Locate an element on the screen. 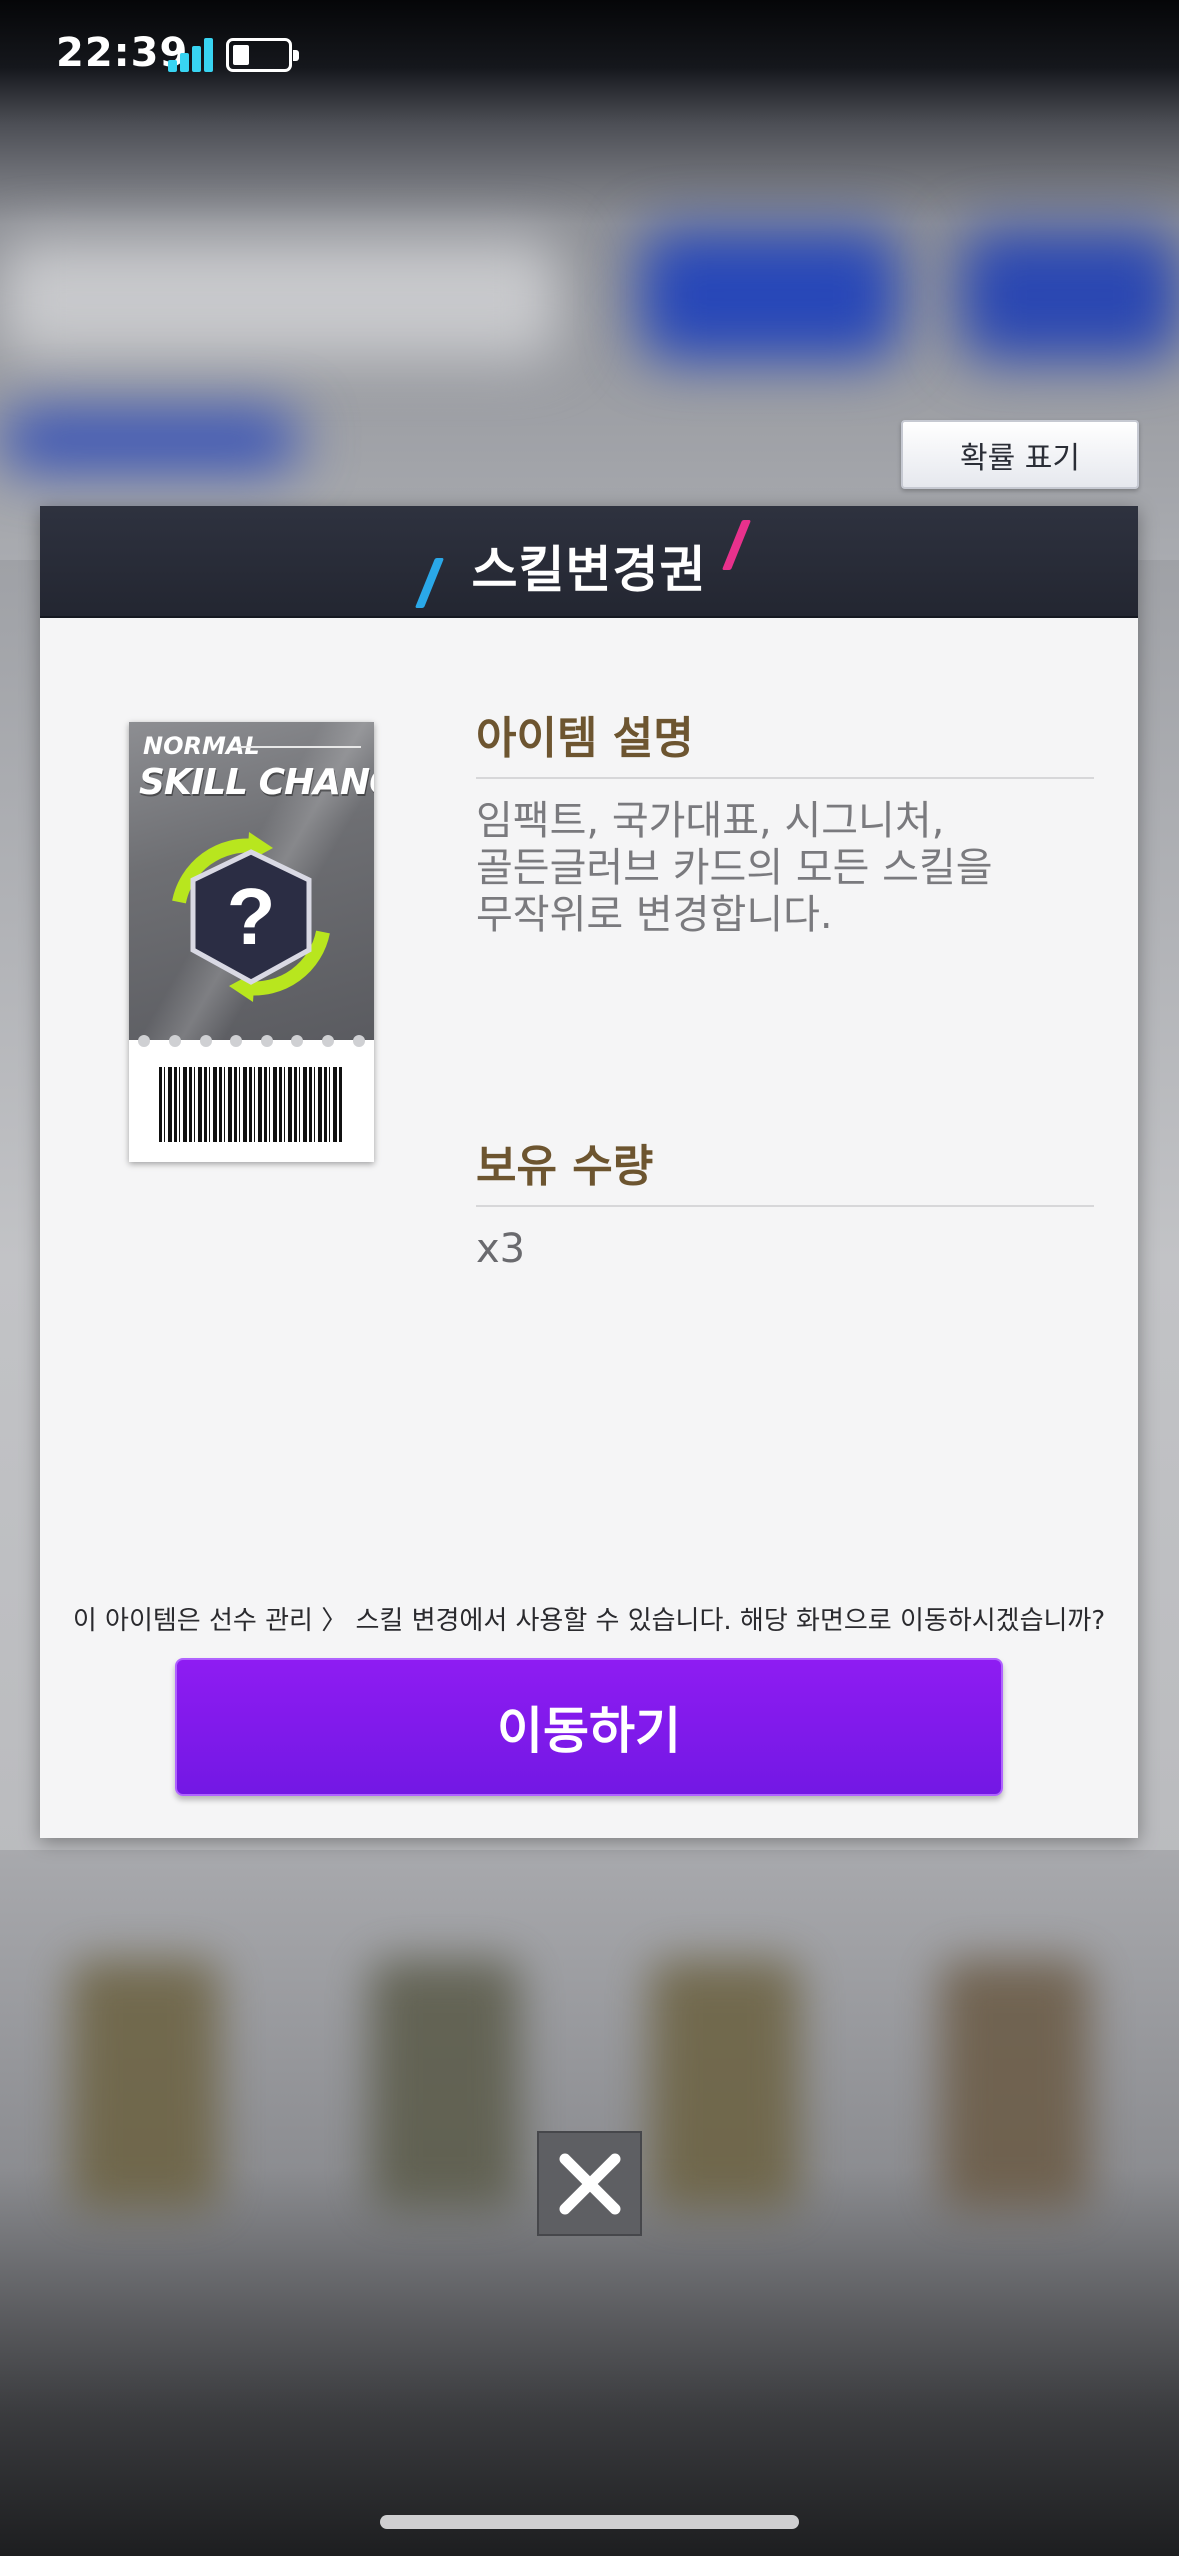 This screenshot has height=2556, width=1179. owned-count-title: 보유 수량 is located at coordinates (565, 1166).